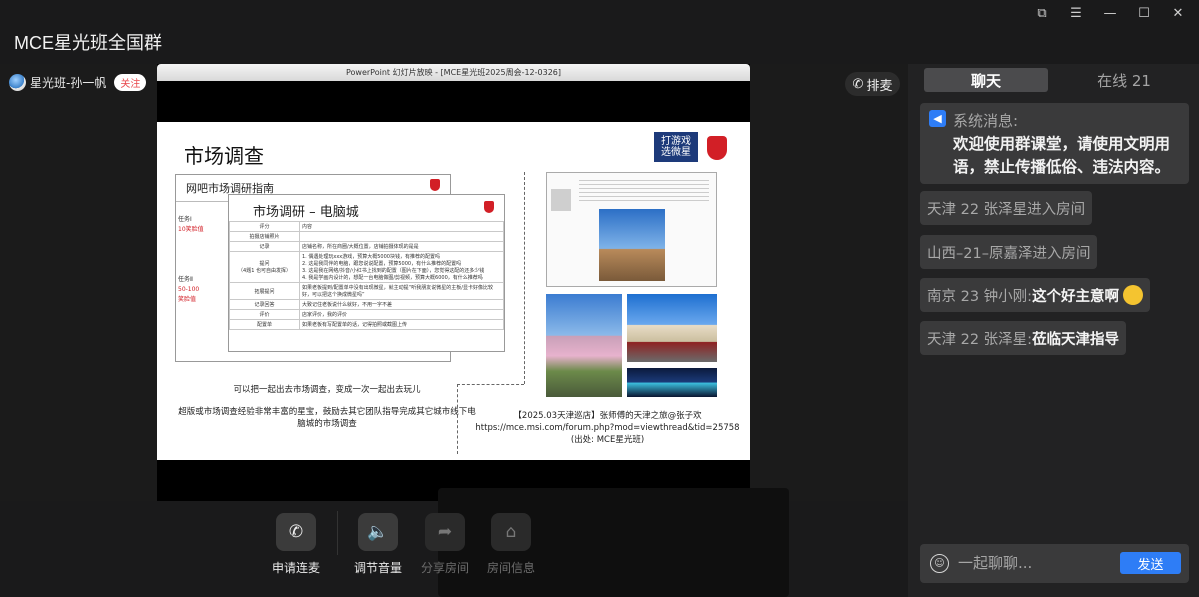  Describe the element at coordinates (1035, 295) in the screenshot. I see `chat-message: 南京 23 钟小刚: 这个好主意啊` at that location.